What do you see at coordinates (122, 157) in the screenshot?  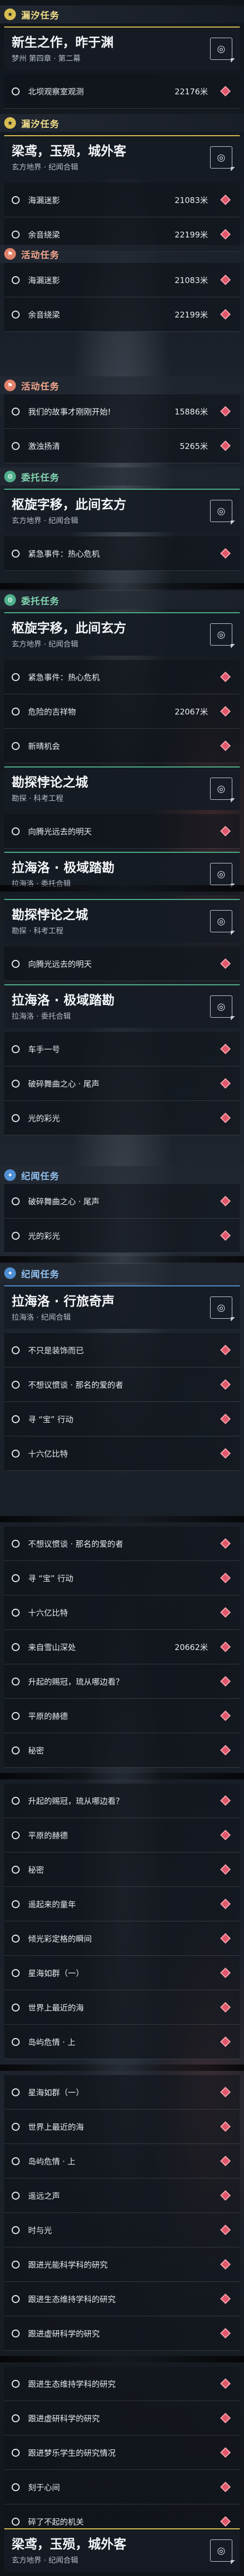 I see `quest-card: 梁鸢，玉殒，城外客 玄方地界 · 纪闻合辑 ◎` at bounding box center [122, 157].